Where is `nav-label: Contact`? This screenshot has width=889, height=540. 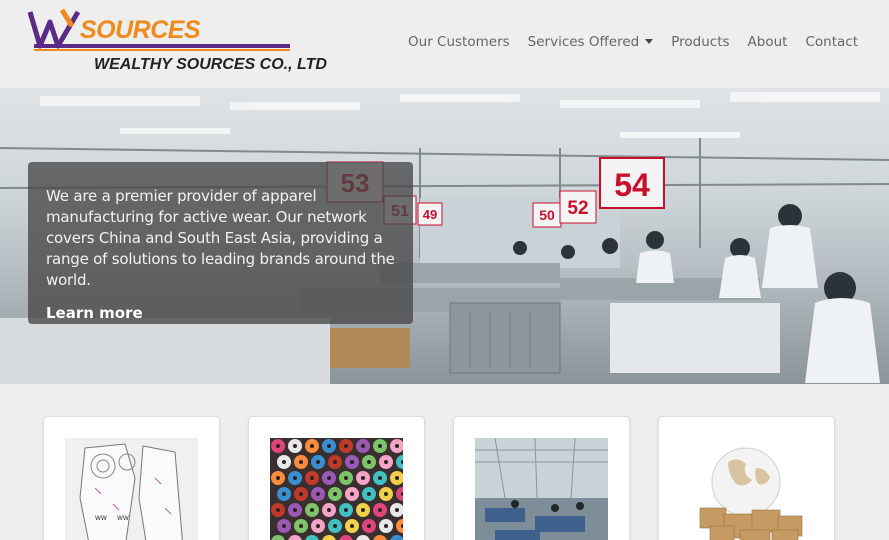 nav-label: Contact is located at coordinates (831, 42).